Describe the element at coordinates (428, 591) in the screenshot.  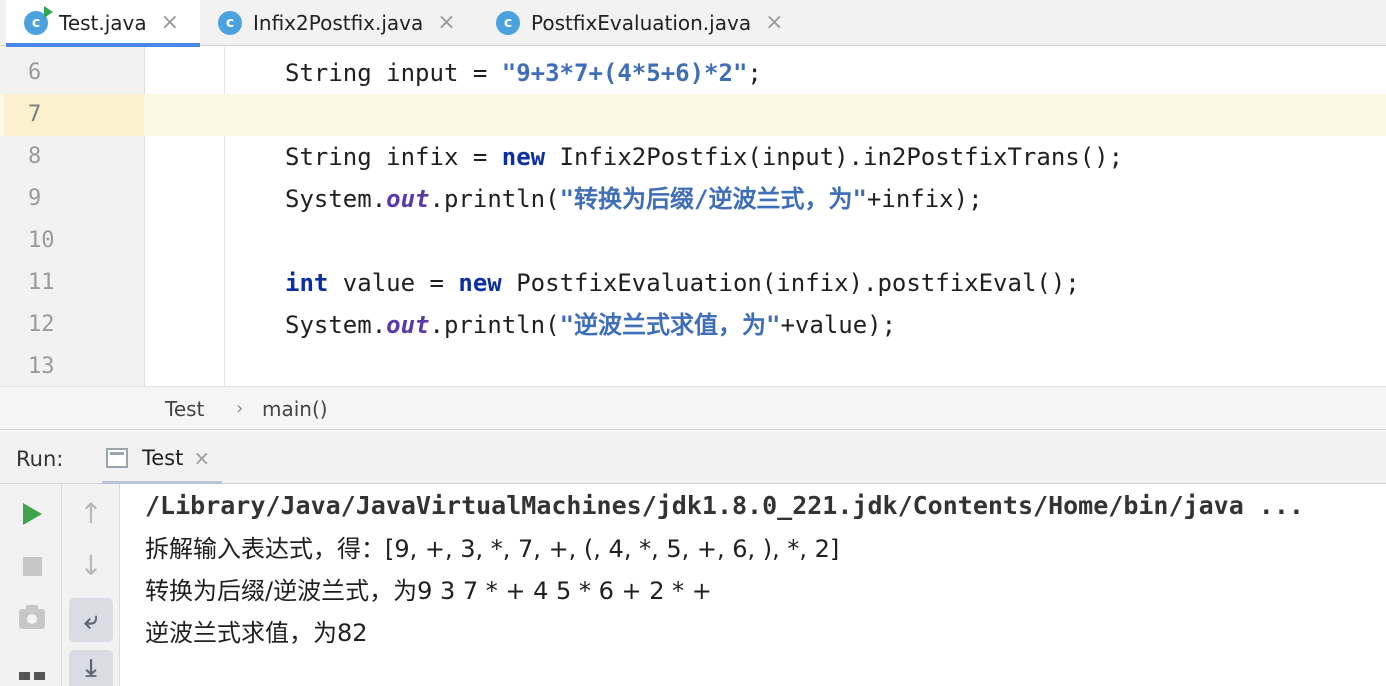
I see `console-line: 转换为后缀/逆波兰式，为9 3 7 * + 4 5 * 6 + 2 * +` at that location.